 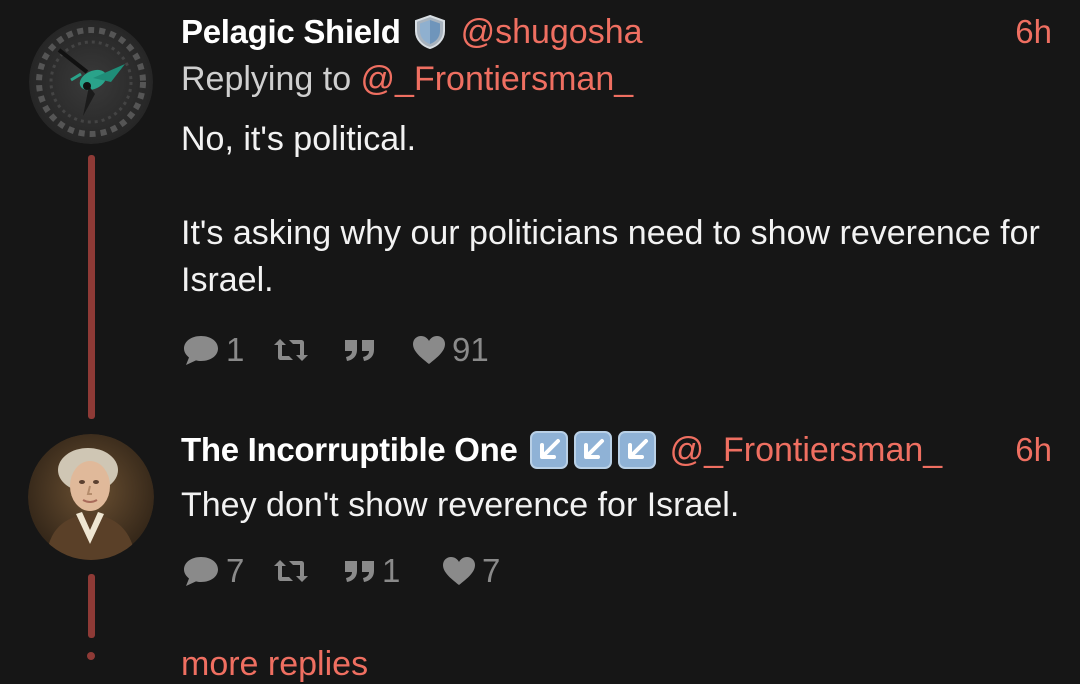 What do you see at coordinates (552, 32) in the screenshot?
I see `handle: @shugosha` at bounding box center [552, 32].